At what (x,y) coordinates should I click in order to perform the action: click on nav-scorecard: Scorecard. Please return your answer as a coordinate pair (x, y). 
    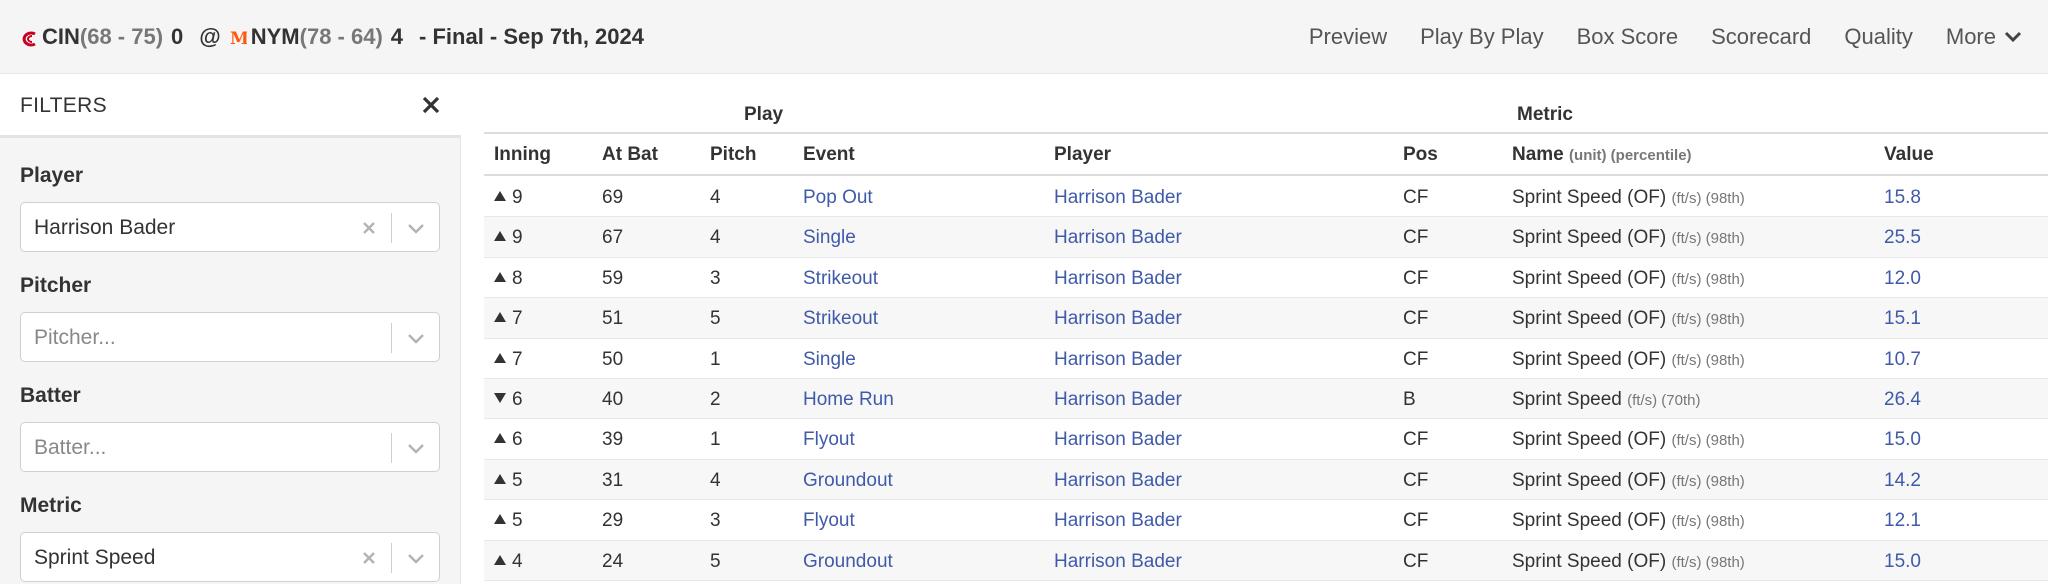
    Looking at the image, I should click on (1761, 37).